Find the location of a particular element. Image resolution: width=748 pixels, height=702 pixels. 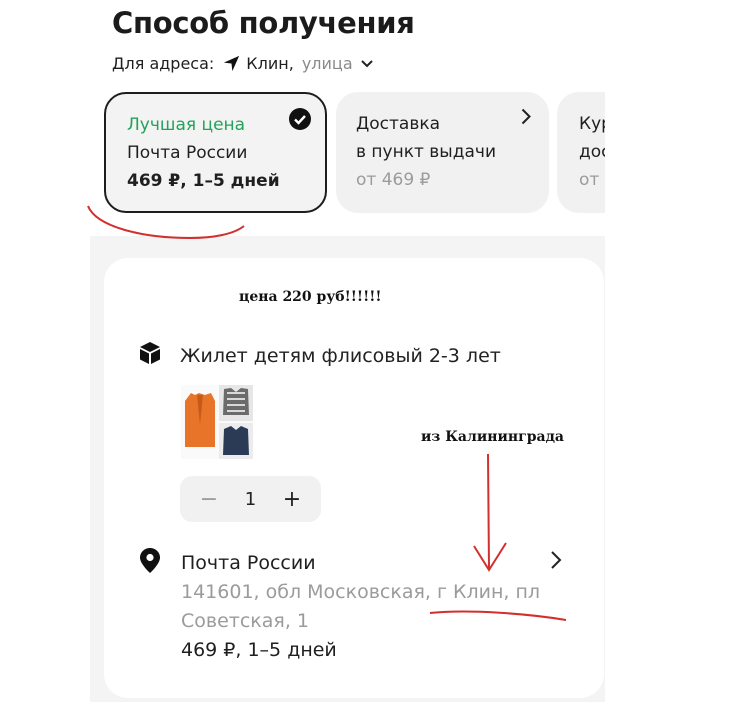

quantity-value: 1 is located at coordinates (250, 499).